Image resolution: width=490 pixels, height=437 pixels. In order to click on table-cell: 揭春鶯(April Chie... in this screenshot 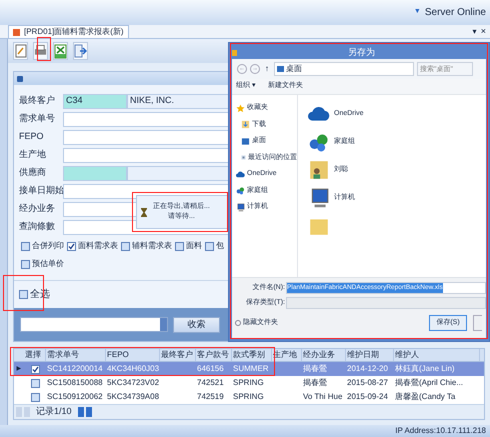, I will do `click(429, 382)`.